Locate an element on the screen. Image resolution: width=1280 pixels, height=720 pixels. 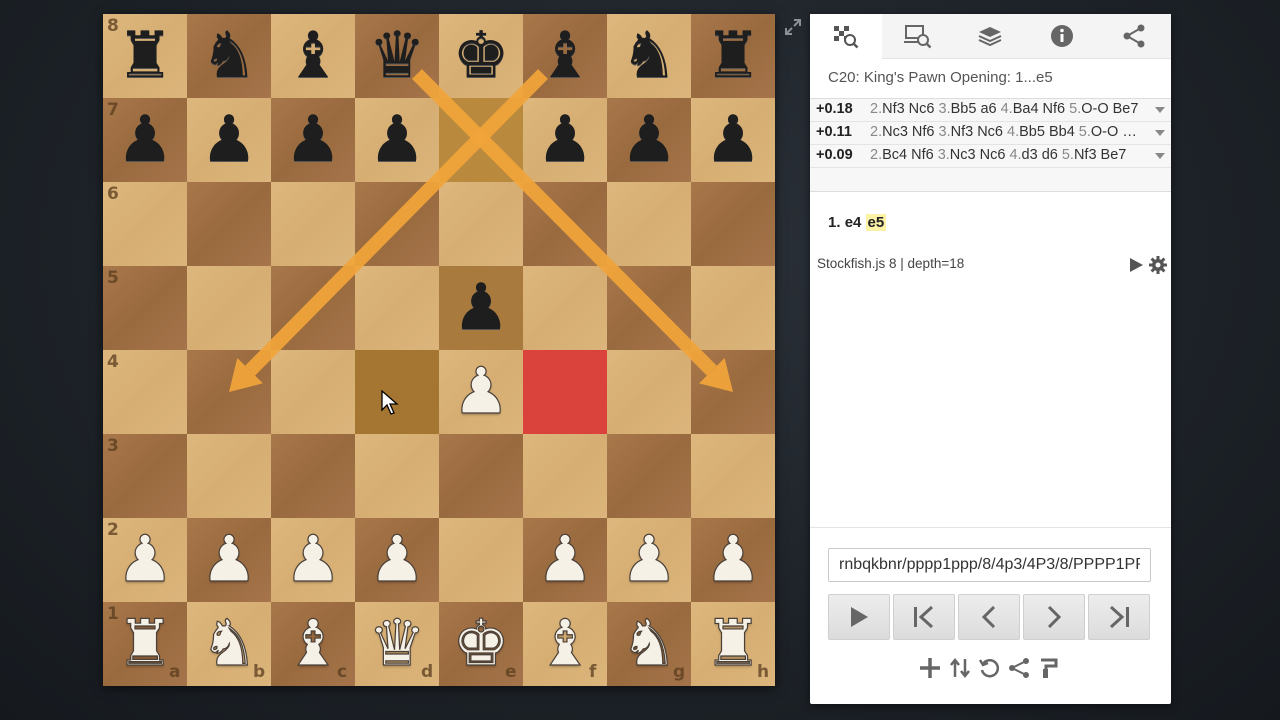
tab-info is located at coordinates (1062, 36).